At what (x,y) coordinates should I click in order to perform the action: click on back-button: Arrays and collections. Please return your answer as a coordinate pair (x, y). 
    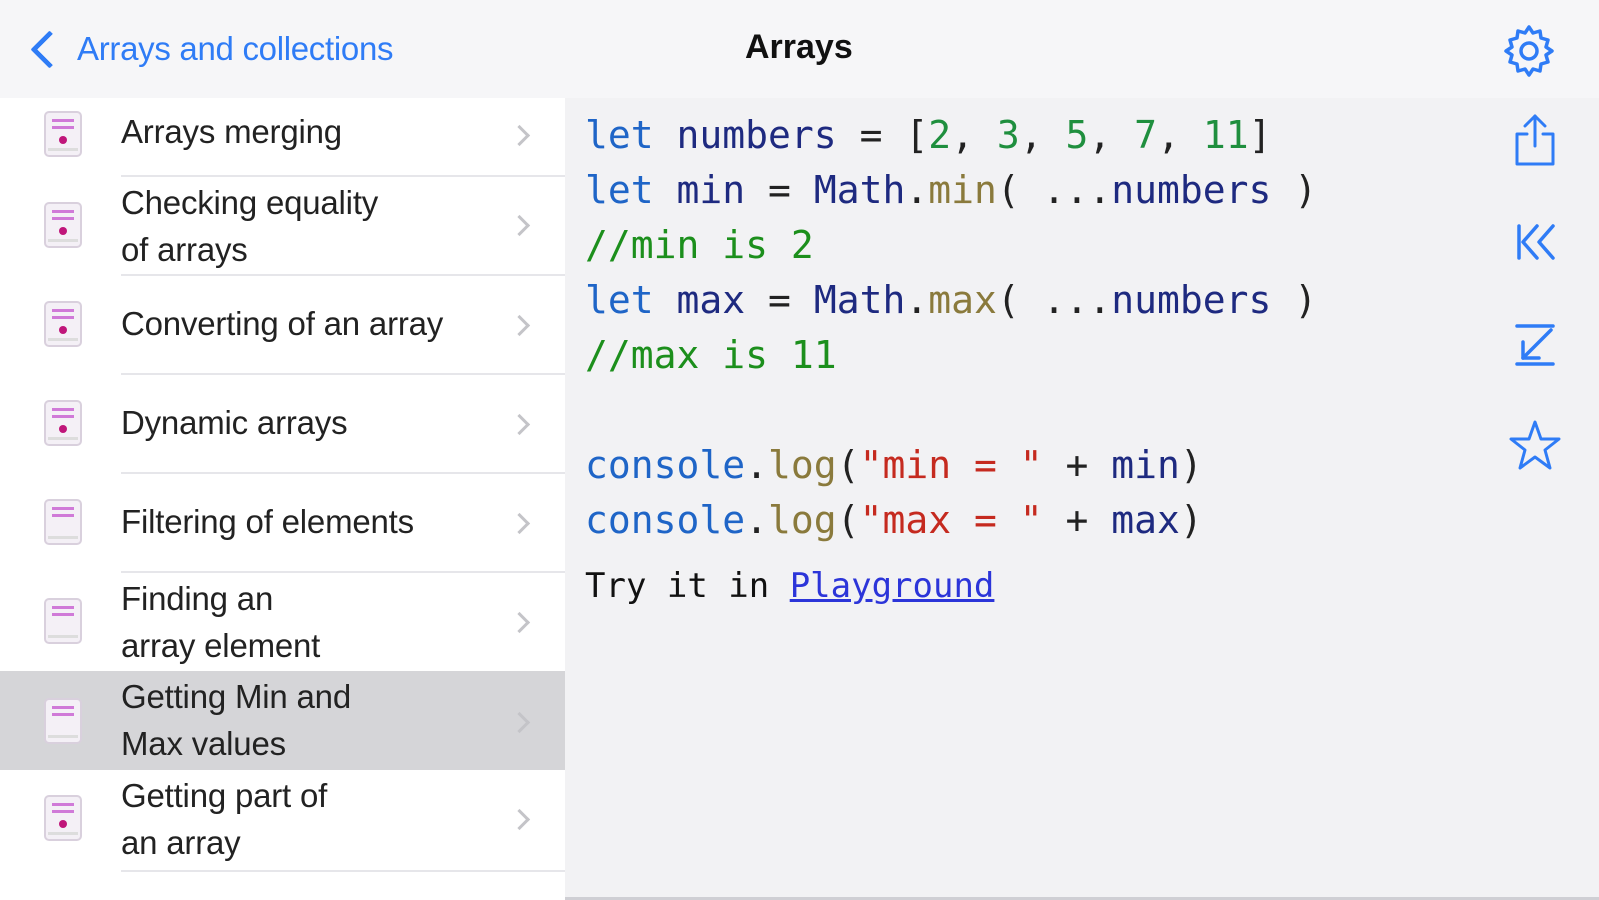
    Looking at the image, I should click on (210, 49).